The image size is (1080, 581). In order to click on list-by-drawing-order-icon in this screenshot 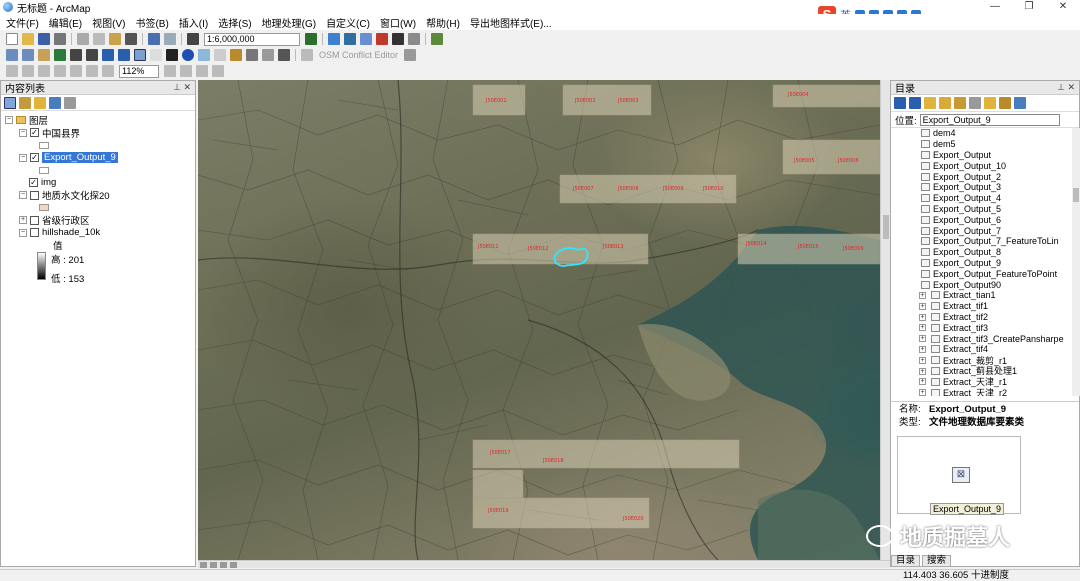, I will do `click(10, 102)`.